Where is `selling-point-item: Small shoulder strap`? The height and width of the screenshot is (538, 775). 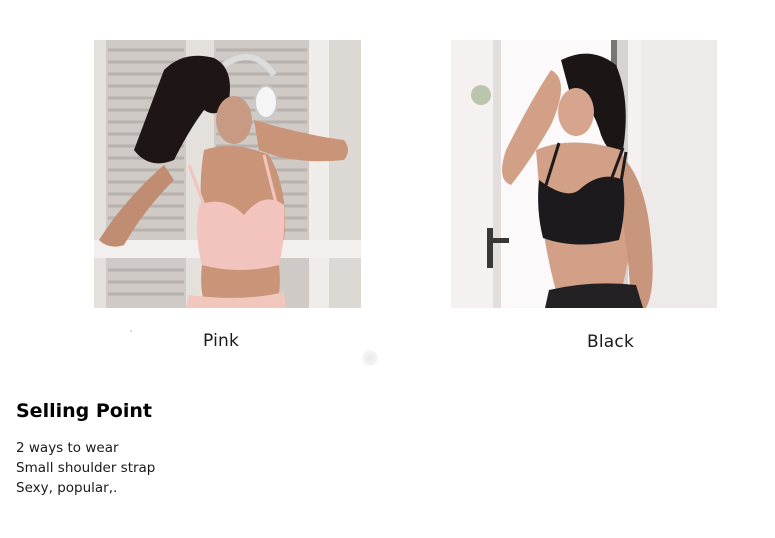 selling-point-item: Small shoulder strap is located at coordinates (86, 468).